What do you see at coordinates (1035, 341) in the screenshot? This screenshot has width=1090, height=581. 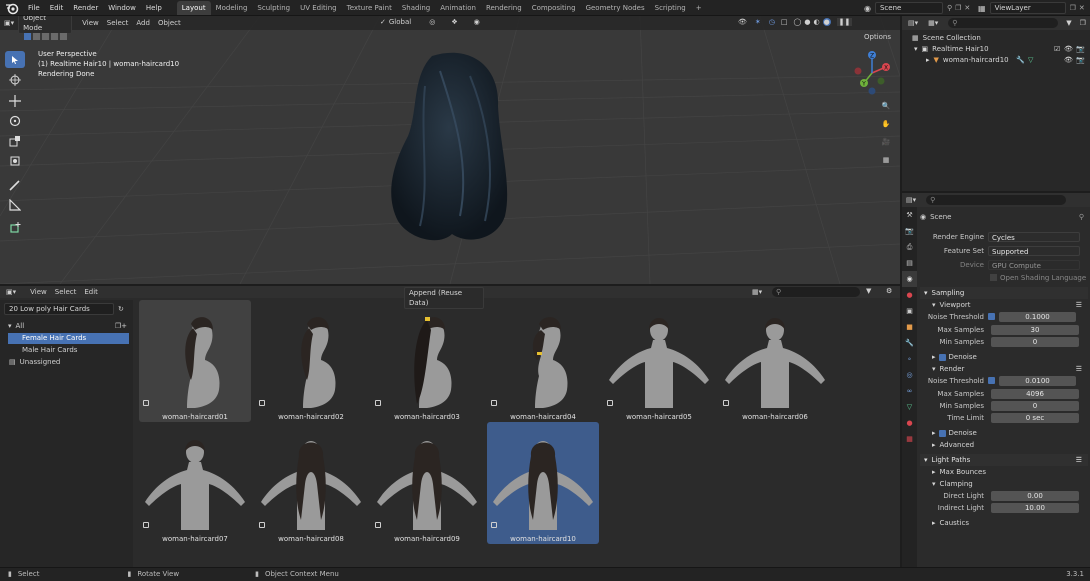 I see `viewport-min-samples-field: 0` at bounding box center [1035, 341].